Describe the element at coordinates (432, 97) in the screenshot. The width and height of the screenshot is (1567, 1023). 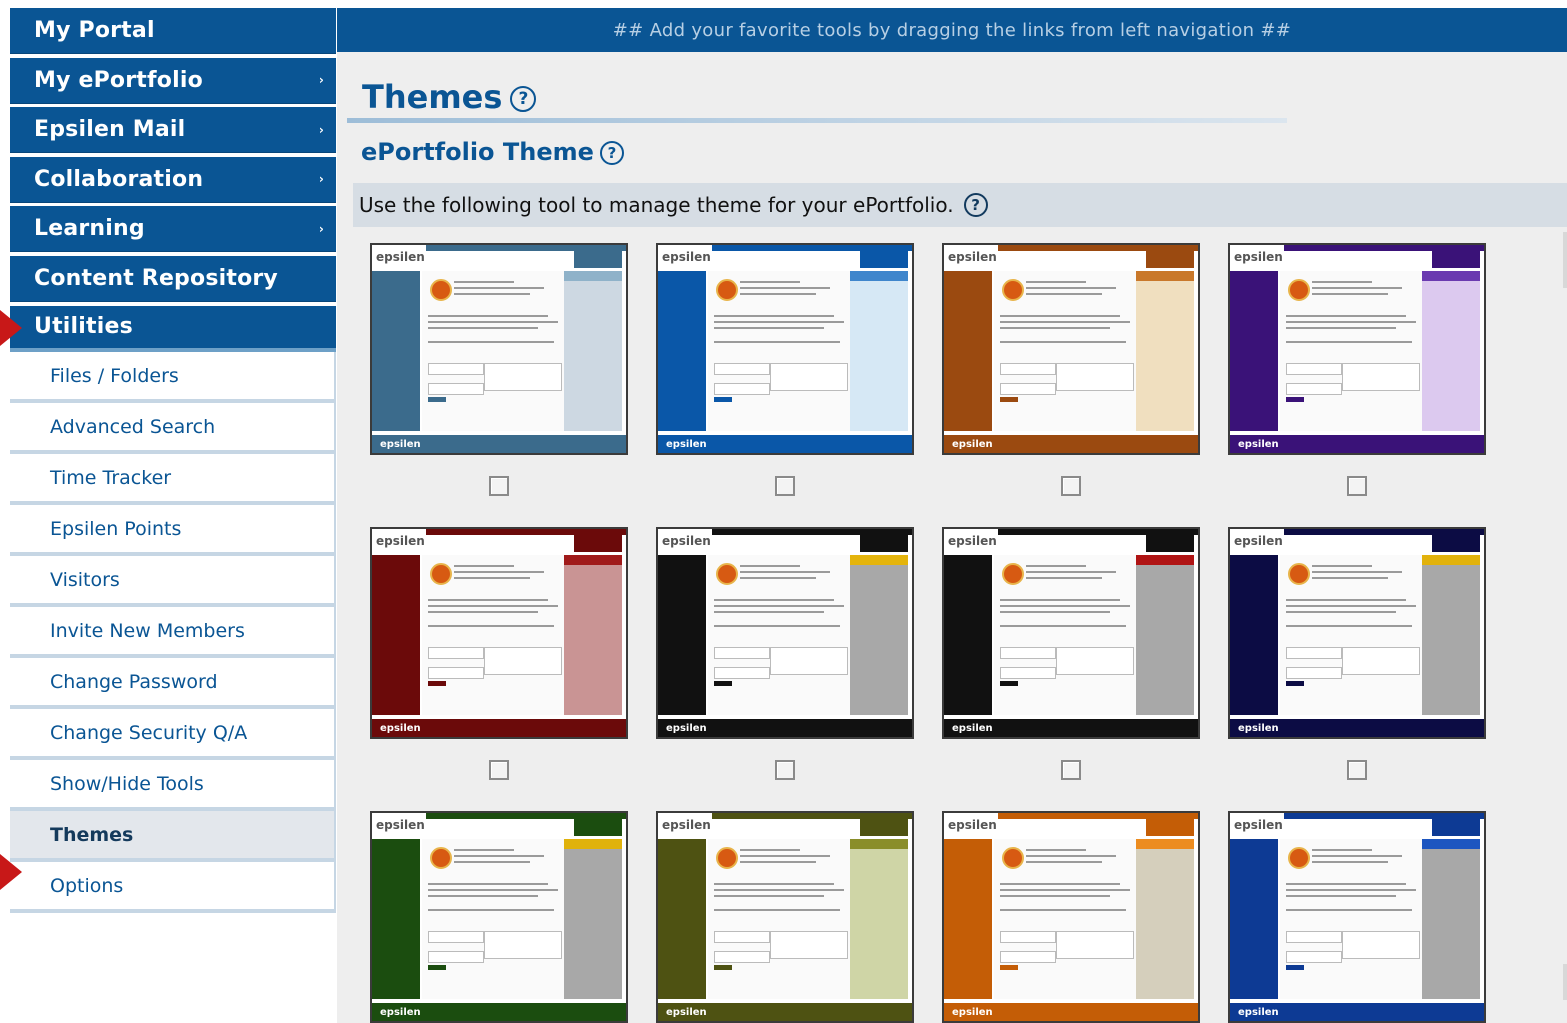
I see `page-title-text: Themes` at that location.